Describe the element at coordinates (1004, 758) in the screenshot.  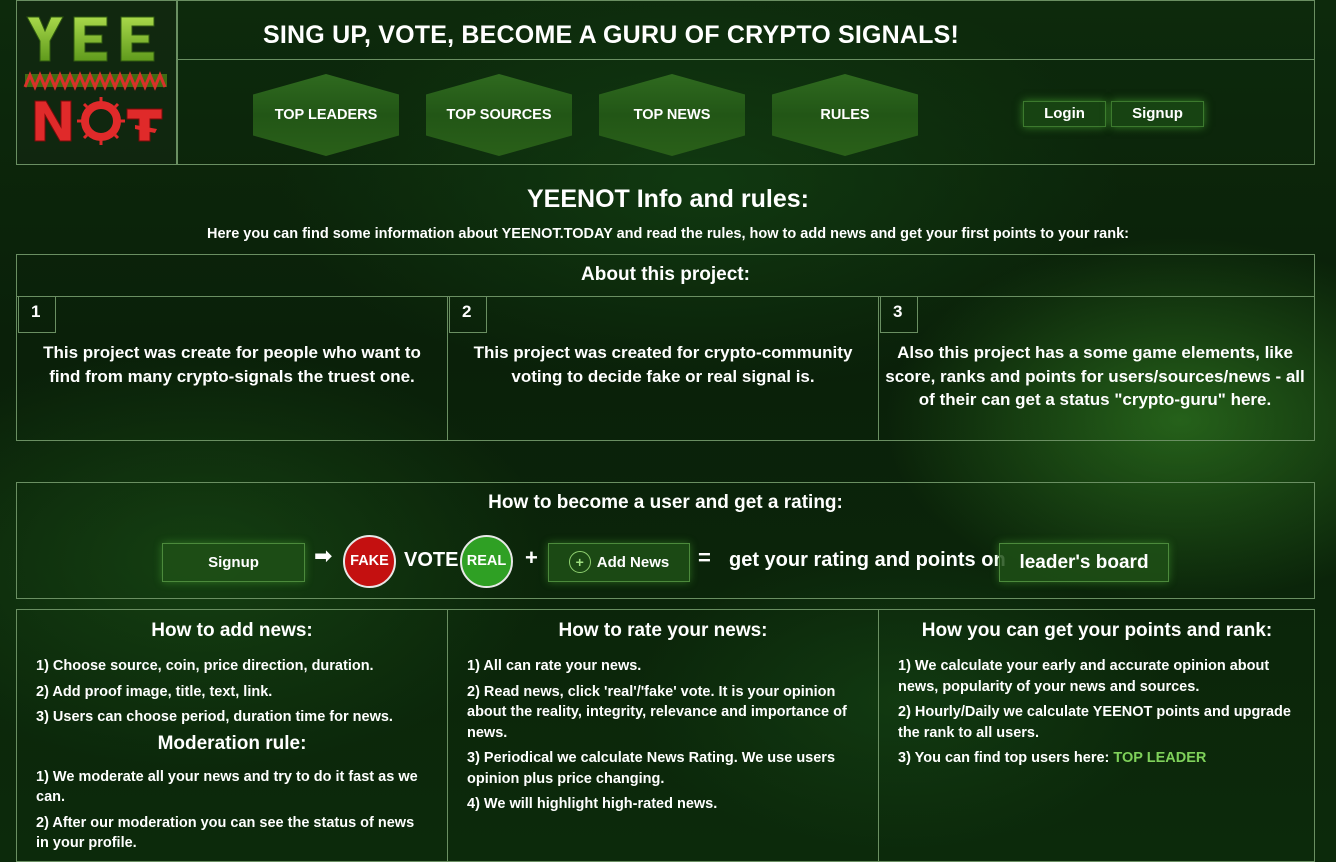
I see `list-item-text: 3) You can find top users here:` at that location.